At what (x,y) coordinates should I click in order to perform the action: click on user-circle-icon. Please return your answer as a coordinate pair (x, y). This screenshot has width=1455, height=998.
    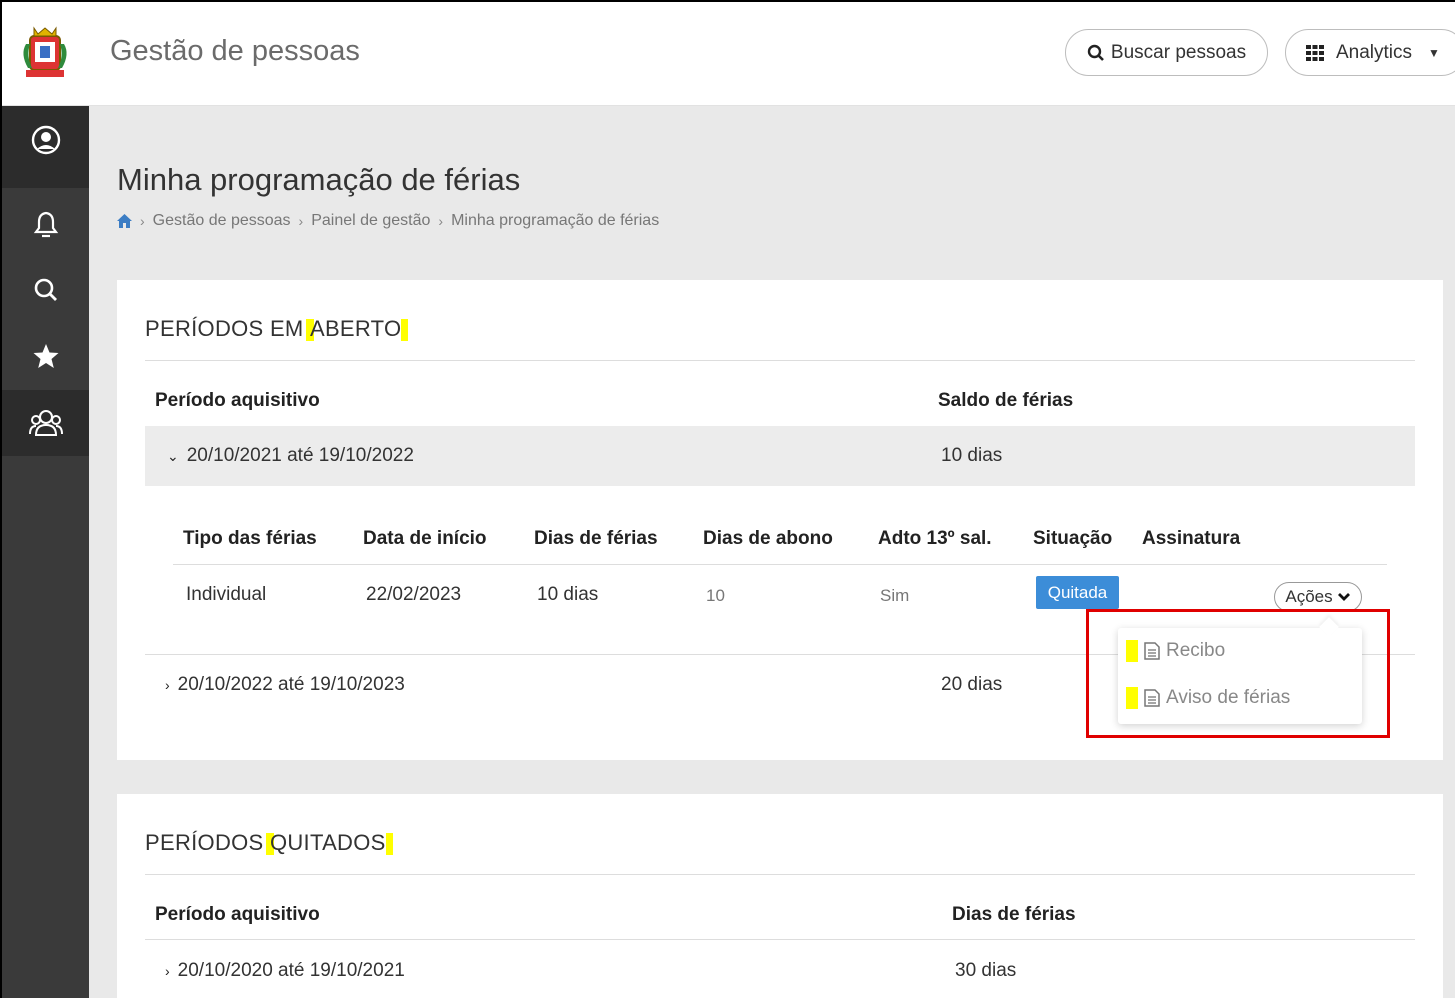
    Looking at the image, I should click on (45, 140).